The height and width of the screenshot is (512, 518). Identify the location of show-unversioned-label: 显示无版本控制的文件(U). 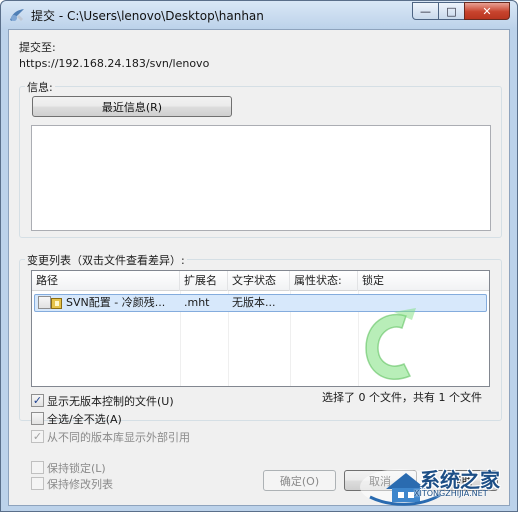
(110, 401).